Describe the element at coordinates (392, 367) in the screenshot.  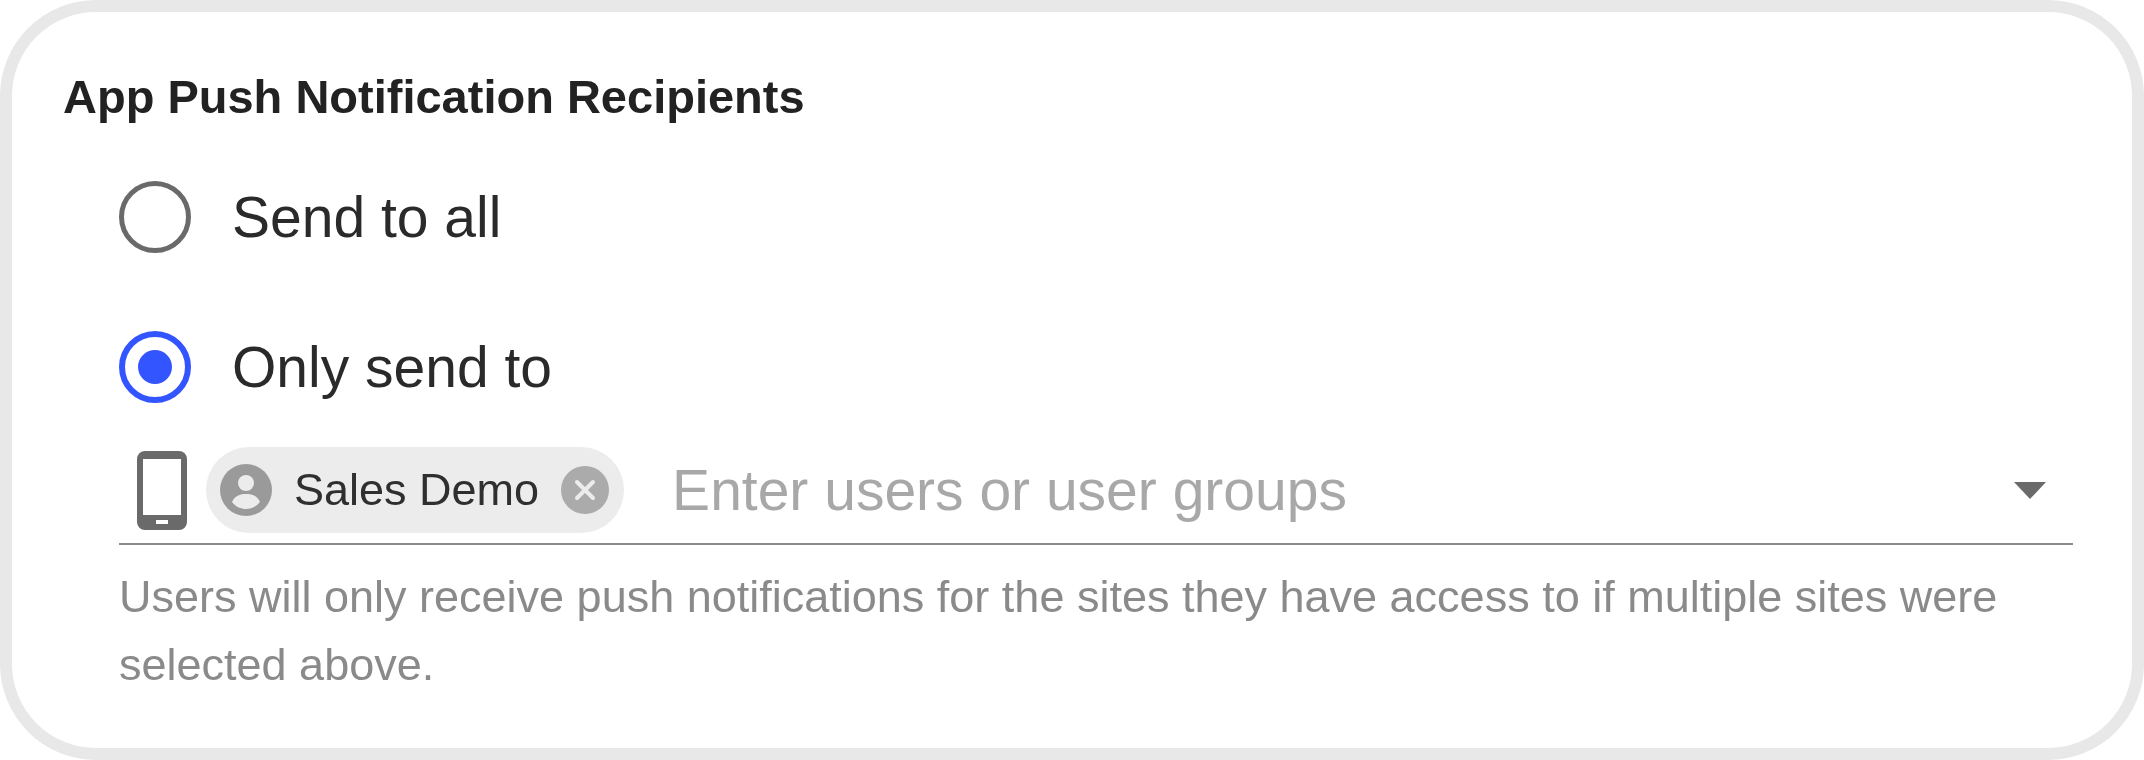
I see `option-label: Only send to` at that location.